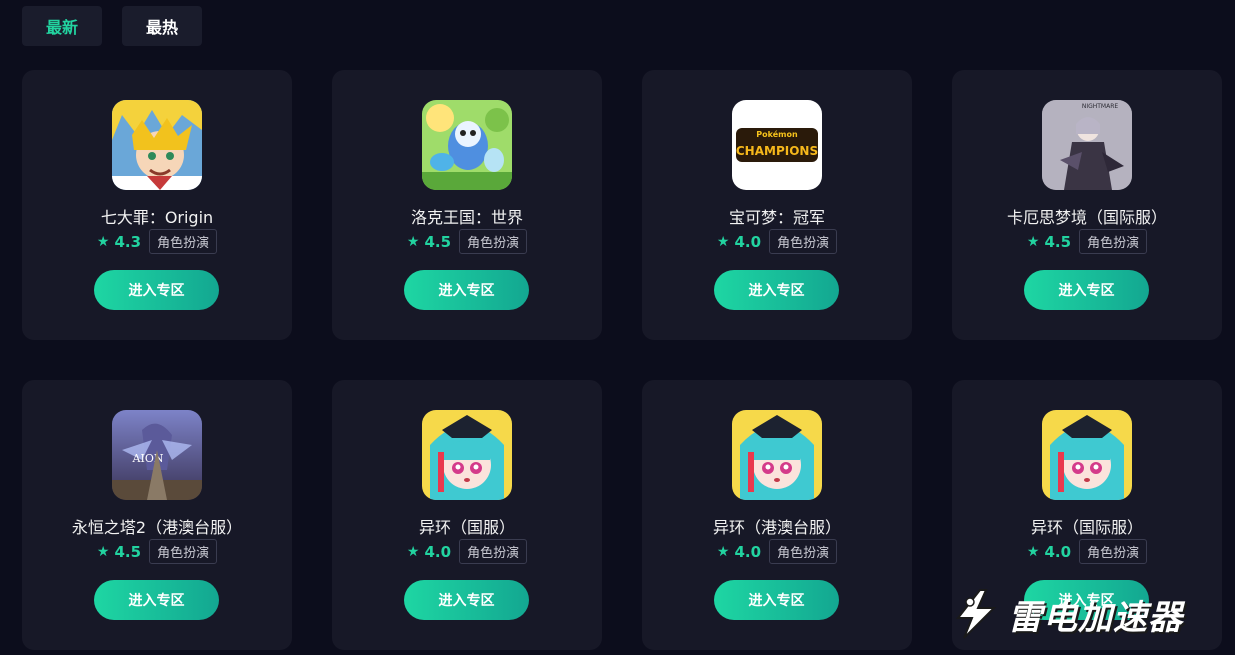 This screenshot has width=1235, height=655. Describe the element at coordinates (157, 515) in the screenshot. I see `game-card: AION 永恒之塔2（港澳台服） ★ 4.5 角色扮演 进入专区` at that location.